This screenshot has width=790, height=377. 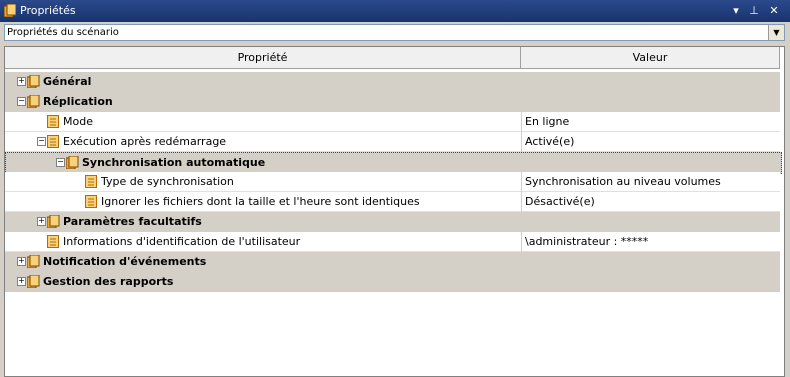 What do you see at coordinates (174, 162) in the screenshot?
I see `row-label: Synchronisation automatique` at bounding box center [174, 162].